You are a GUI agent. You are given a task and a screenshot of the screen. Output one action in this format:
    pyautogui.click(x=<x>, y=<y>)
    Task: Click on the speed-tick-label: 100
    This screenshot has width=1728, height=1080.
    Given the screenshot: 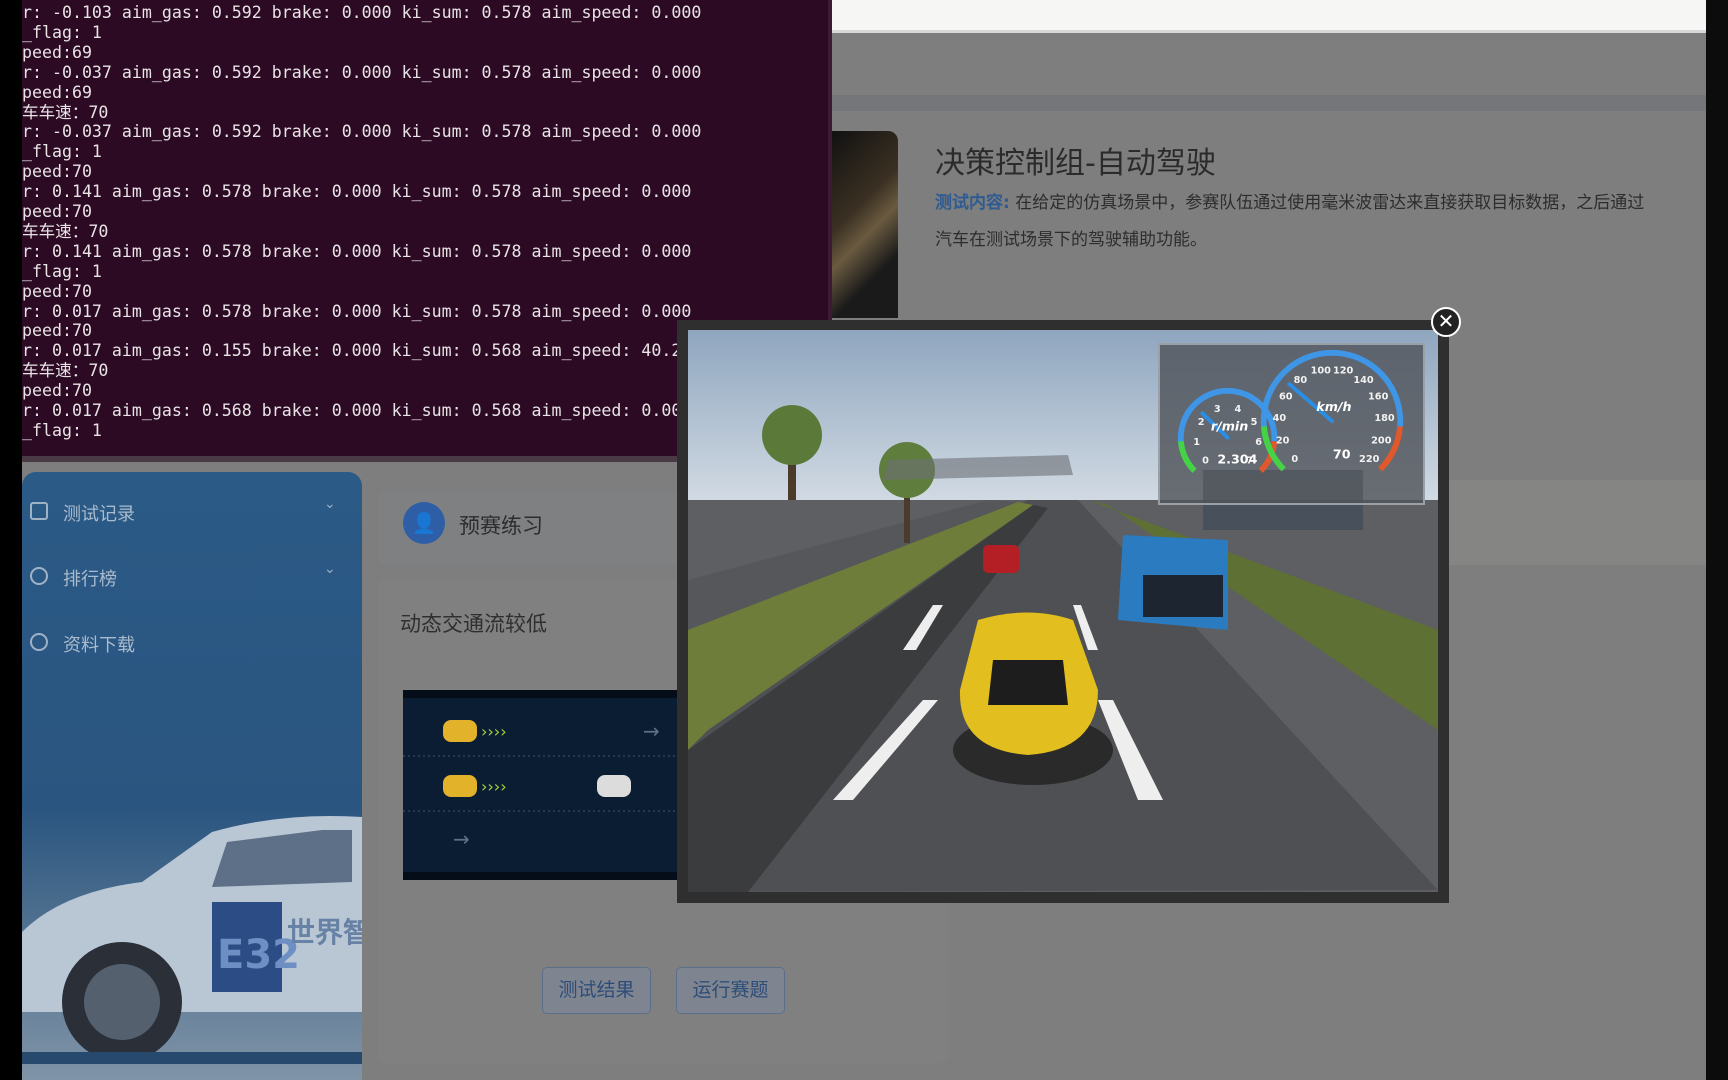 What is the action you would take?
    pyautogui.click(x=1321, y=371)
    